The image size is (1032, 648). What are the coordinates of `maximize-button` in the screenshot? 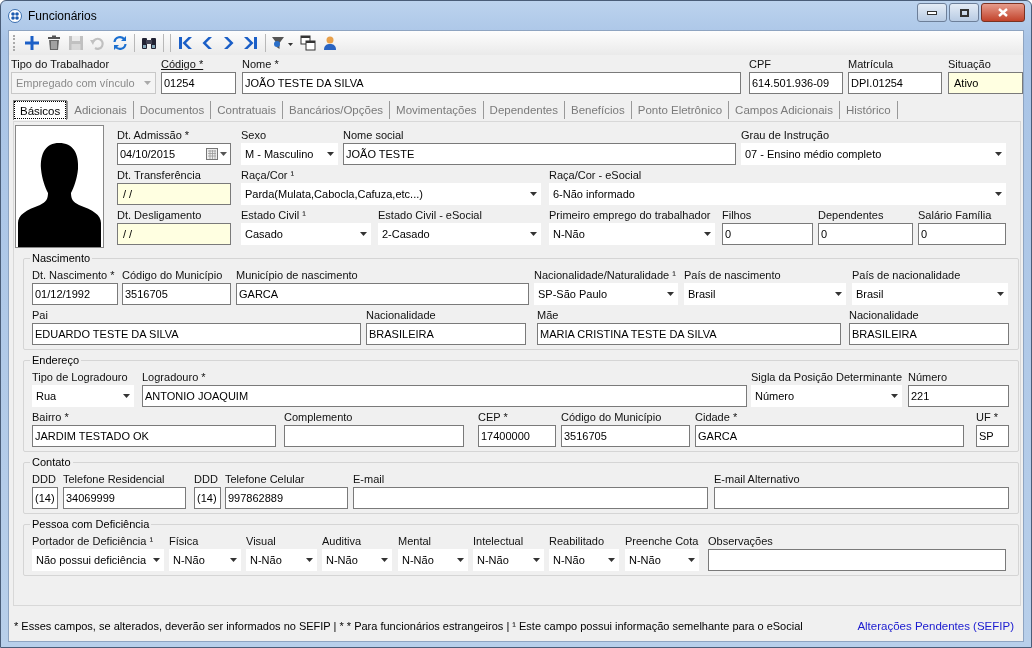 It's located at (964, 12).